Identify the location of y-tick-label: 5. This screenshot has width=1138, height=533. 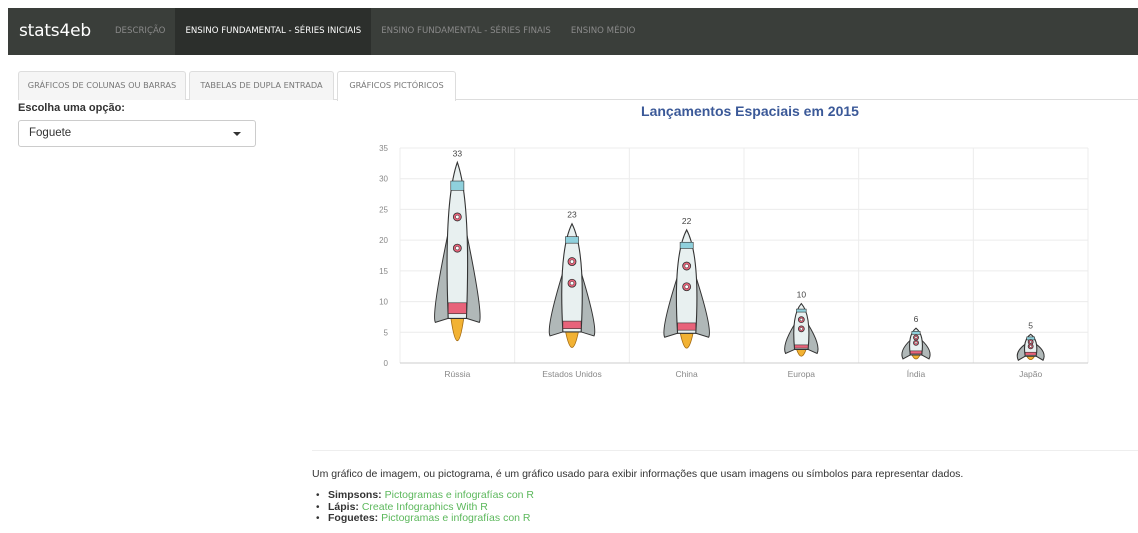
(386, 332).